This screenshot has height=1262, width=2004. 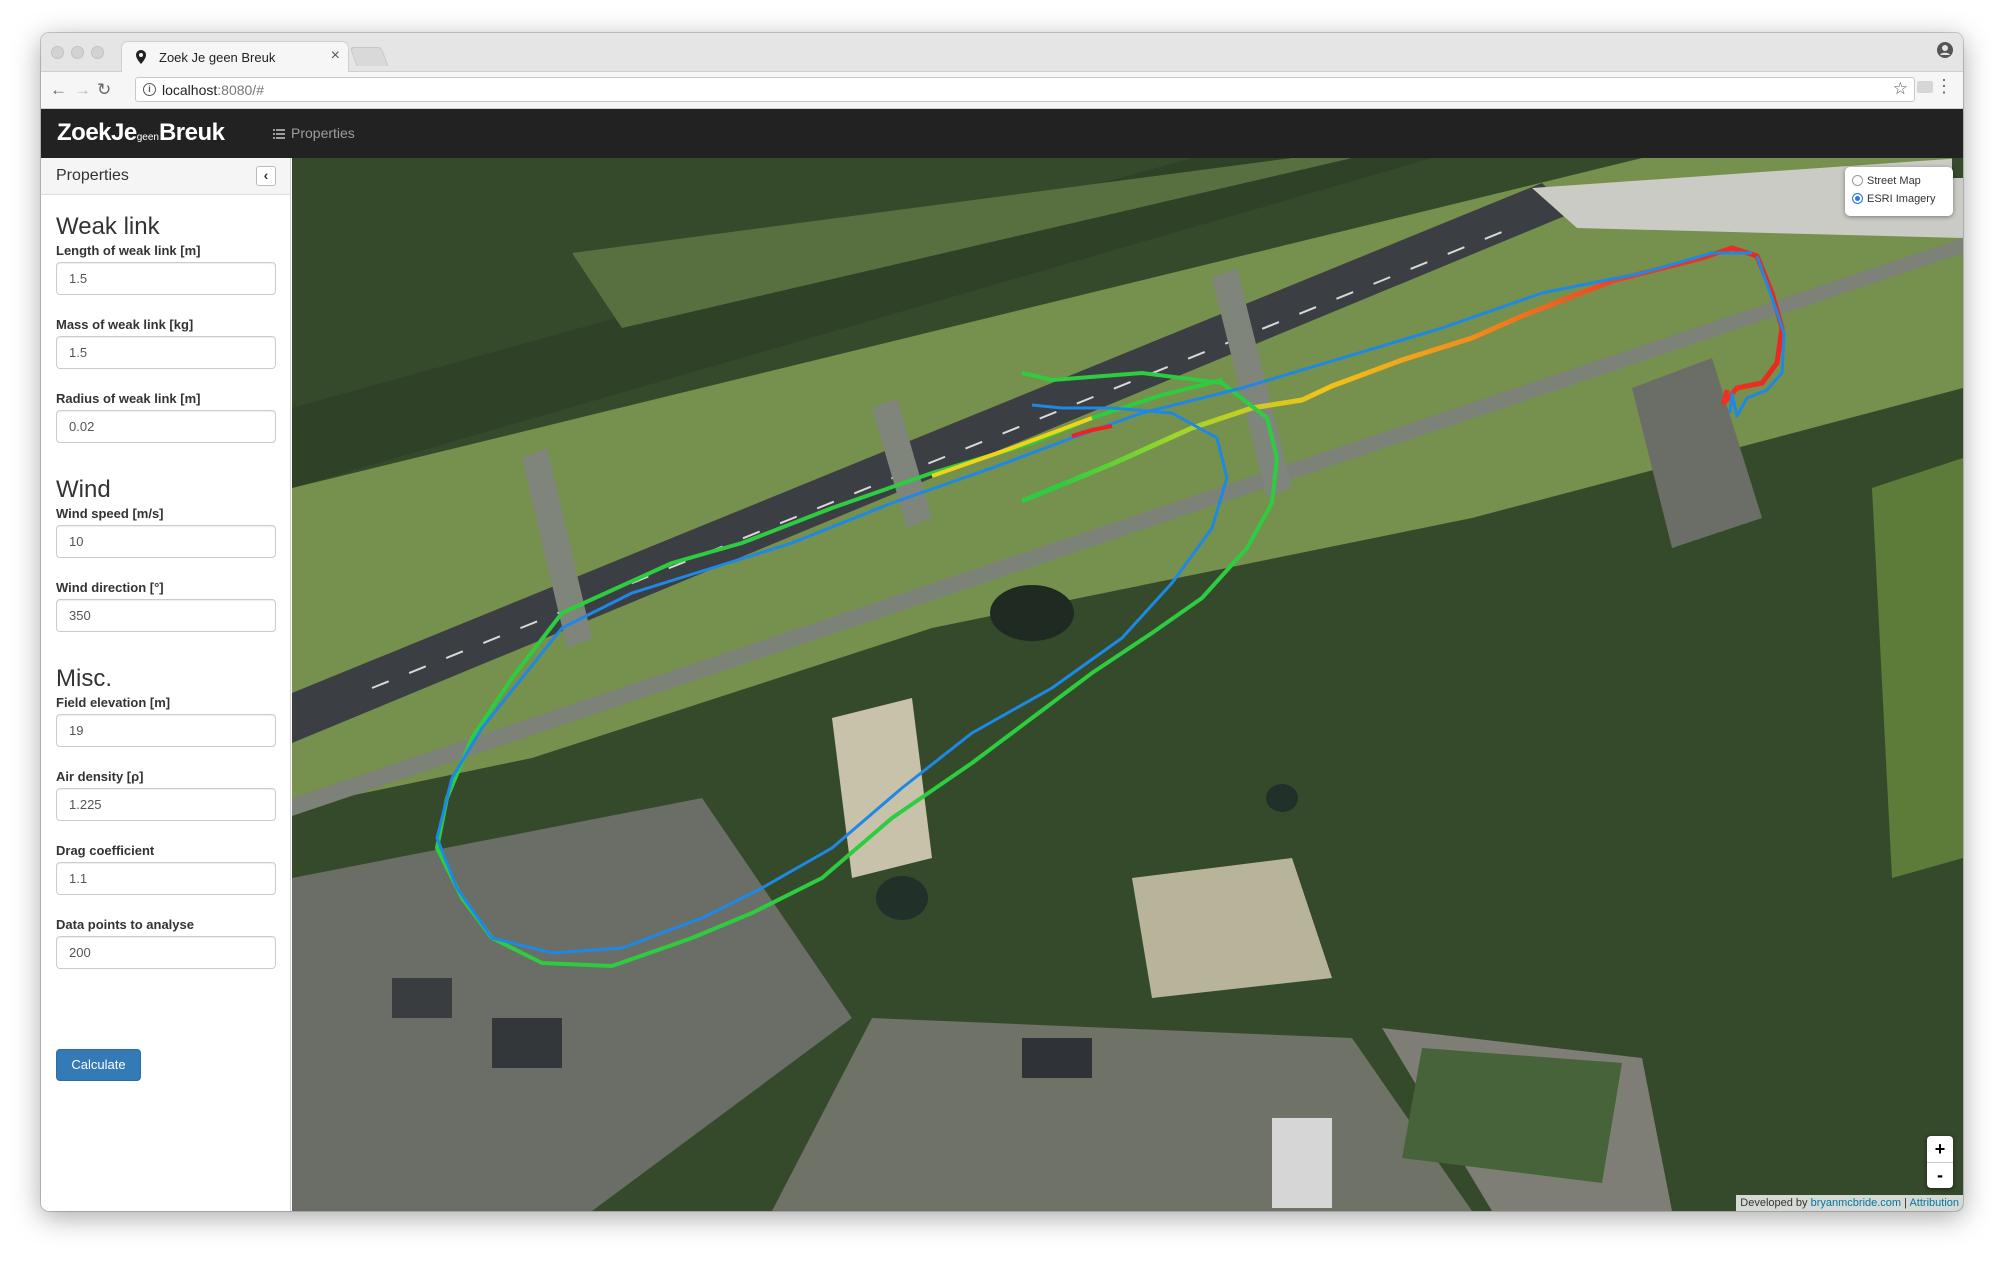 What do you see at coordinates (1025, 89) in the screenshot?
I see `address-bar: i localhost:8080/# ☆` at bounding box center [1025, 89].